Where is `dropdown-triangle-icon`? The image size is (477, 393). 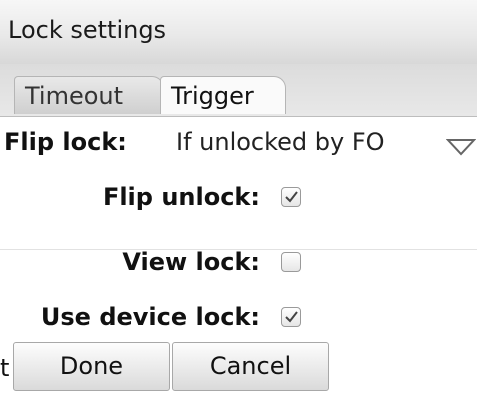
dropdown-triangle-icon is located at coordinates (461, 147).